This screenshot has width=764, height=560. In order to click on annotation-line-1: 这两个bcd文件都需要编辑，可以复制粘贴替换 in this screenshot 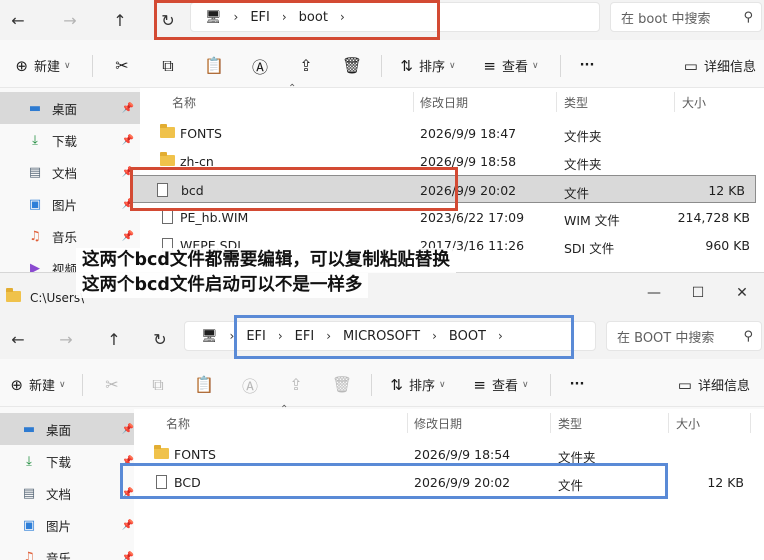, I will do `click(266, 260)`.